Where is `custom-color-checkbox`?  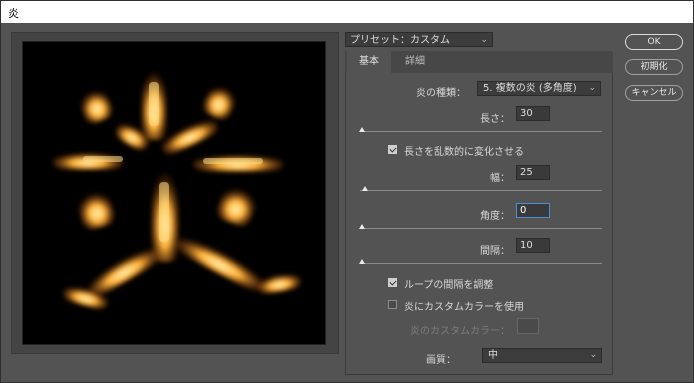
custom-color-checkbox is located at coordinates (392, 304).